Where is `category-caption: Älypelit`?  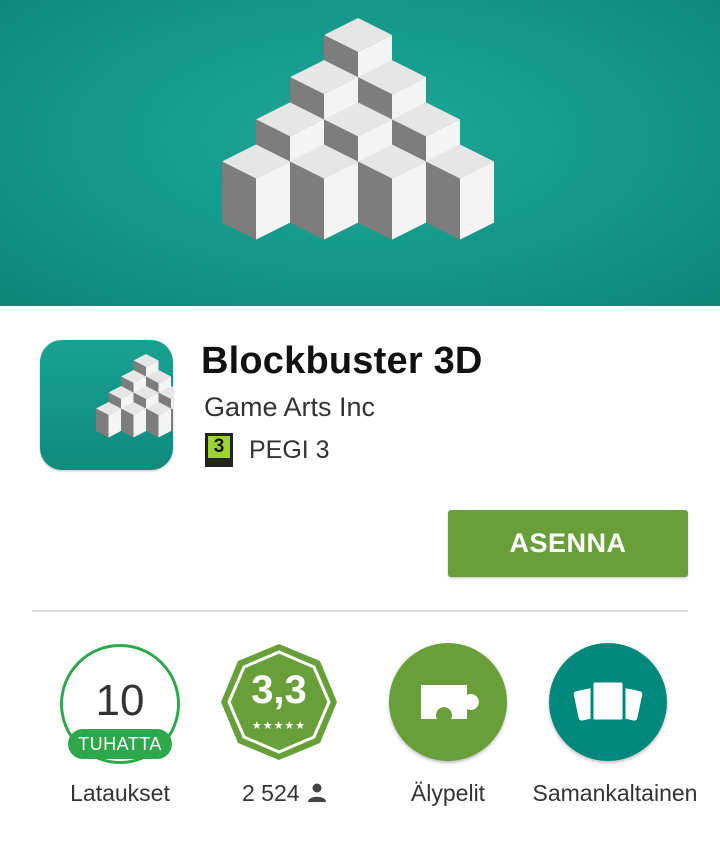 category-caption: Älypelit is located at coordinates (448, 793).